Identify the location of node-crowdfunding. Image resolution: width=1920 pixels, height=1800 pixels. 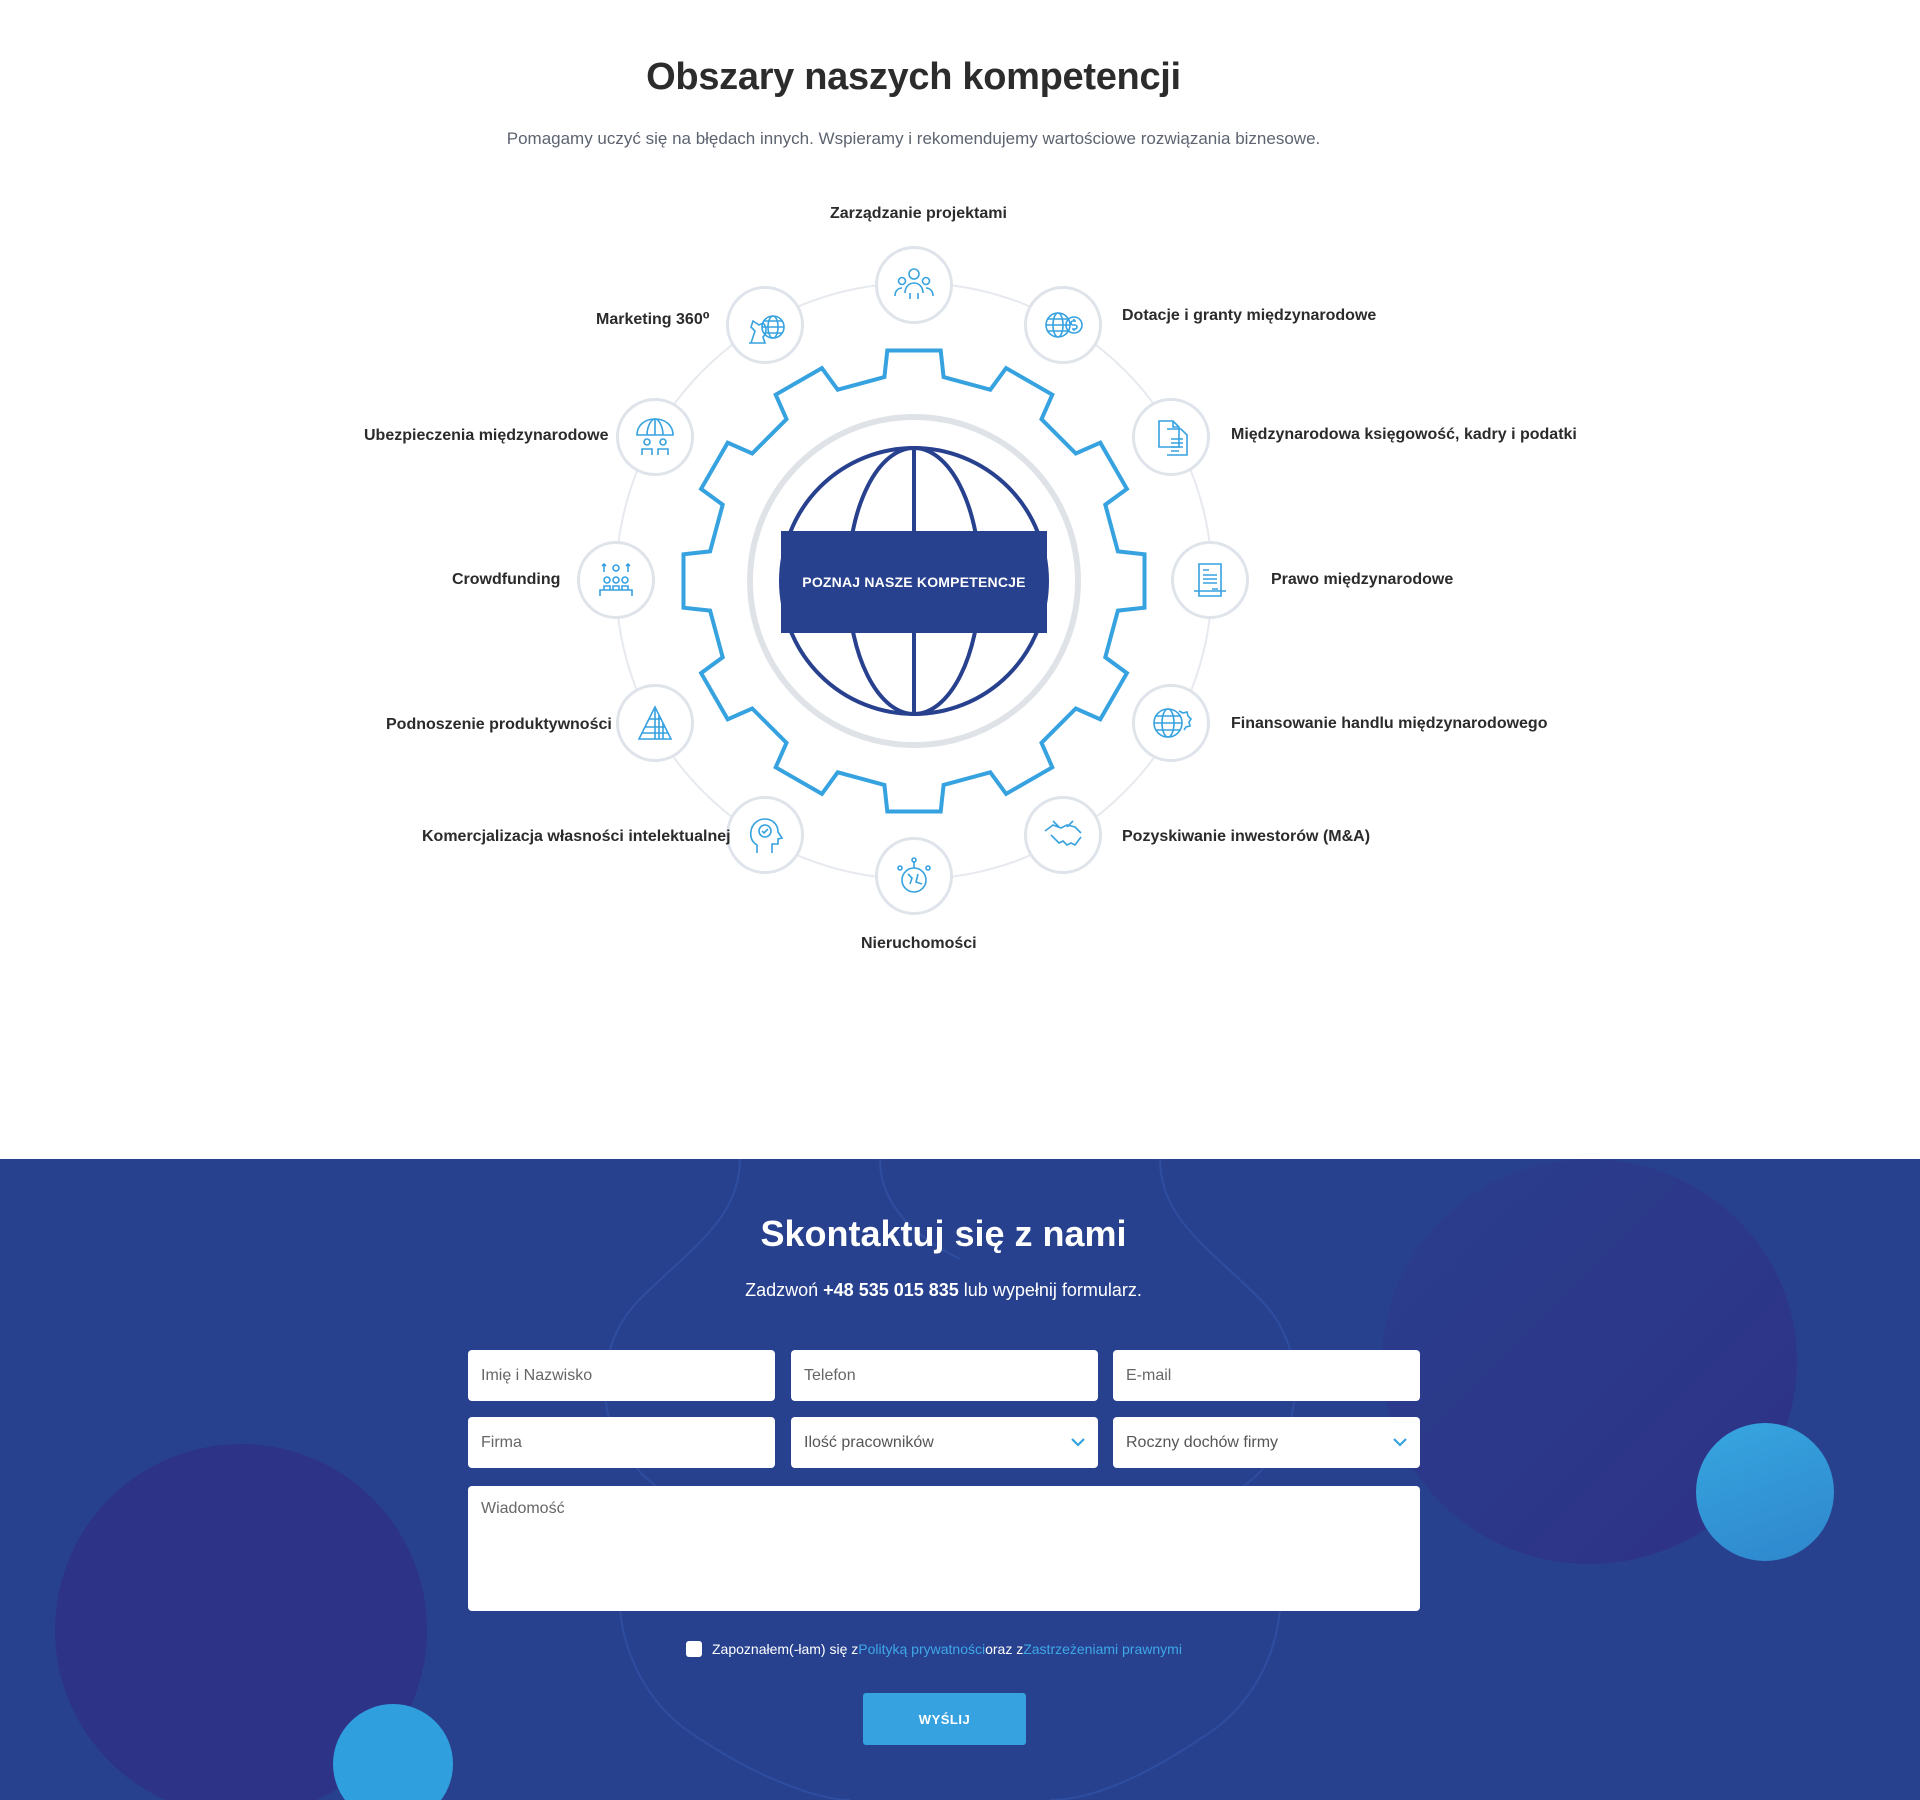
(616, 580).